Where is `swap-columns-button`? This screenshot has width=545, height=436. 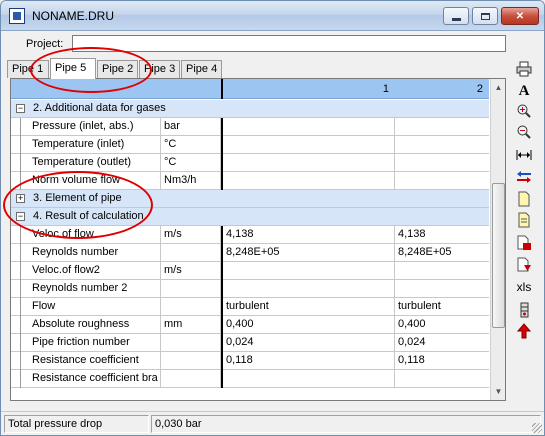
swap-columns-button is located at coordinates (524, 177).